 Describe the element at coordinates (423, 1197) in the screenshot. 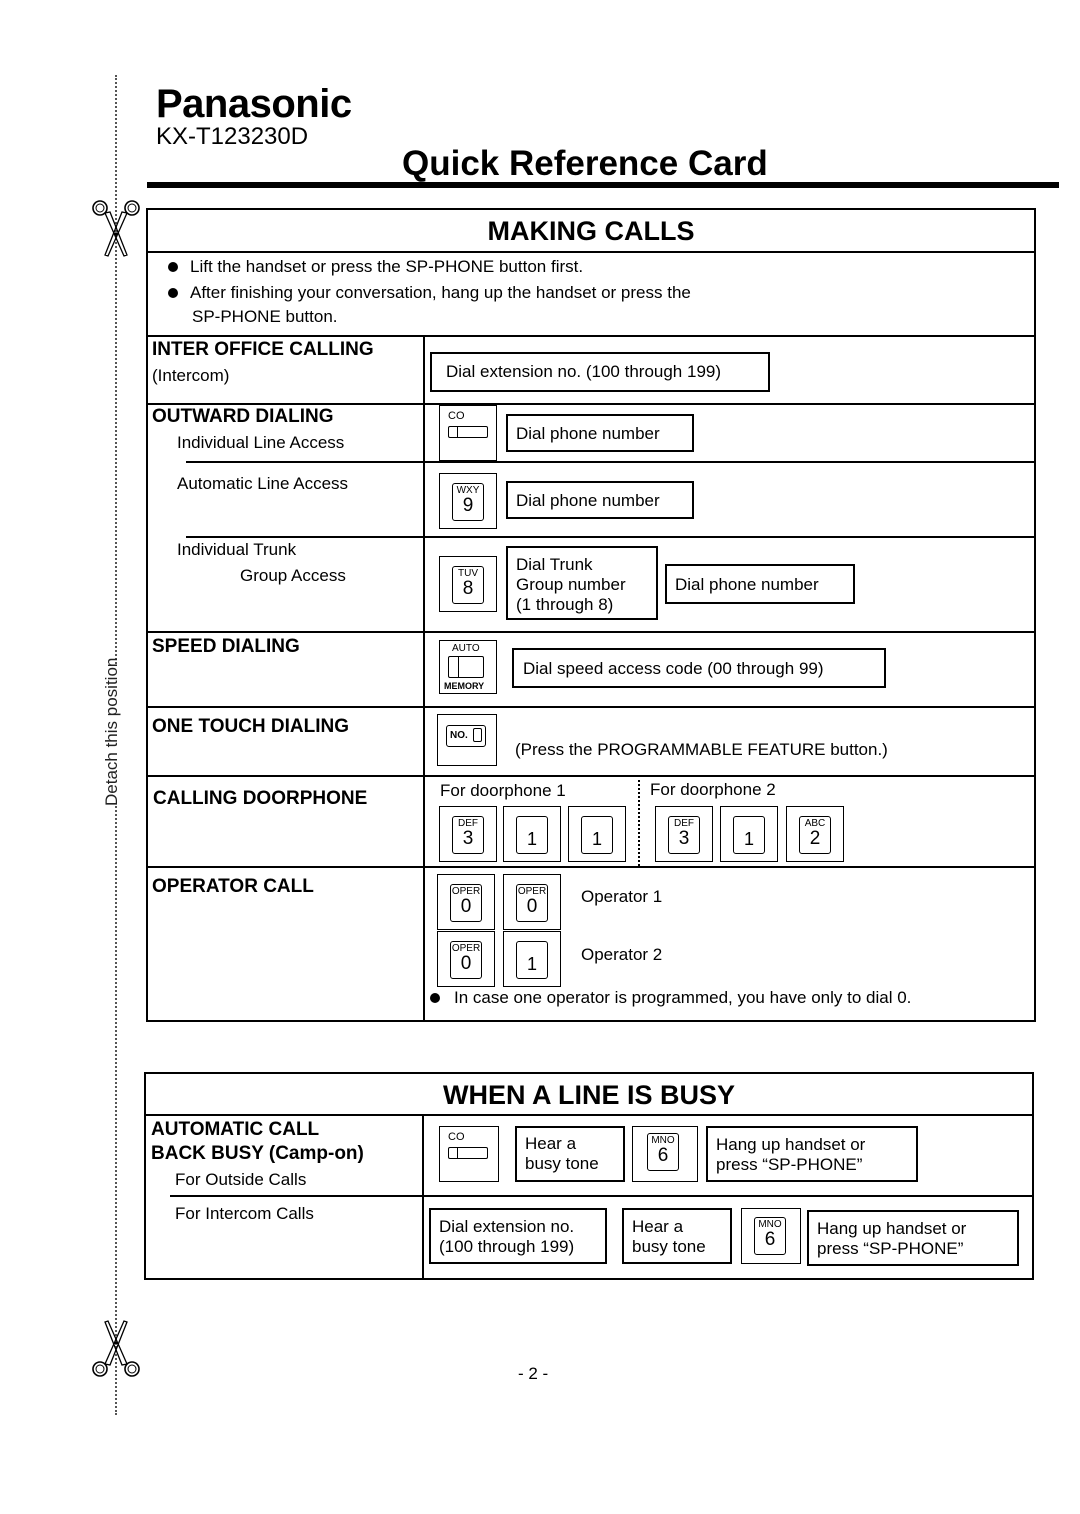

I see `column-divider` at that location.